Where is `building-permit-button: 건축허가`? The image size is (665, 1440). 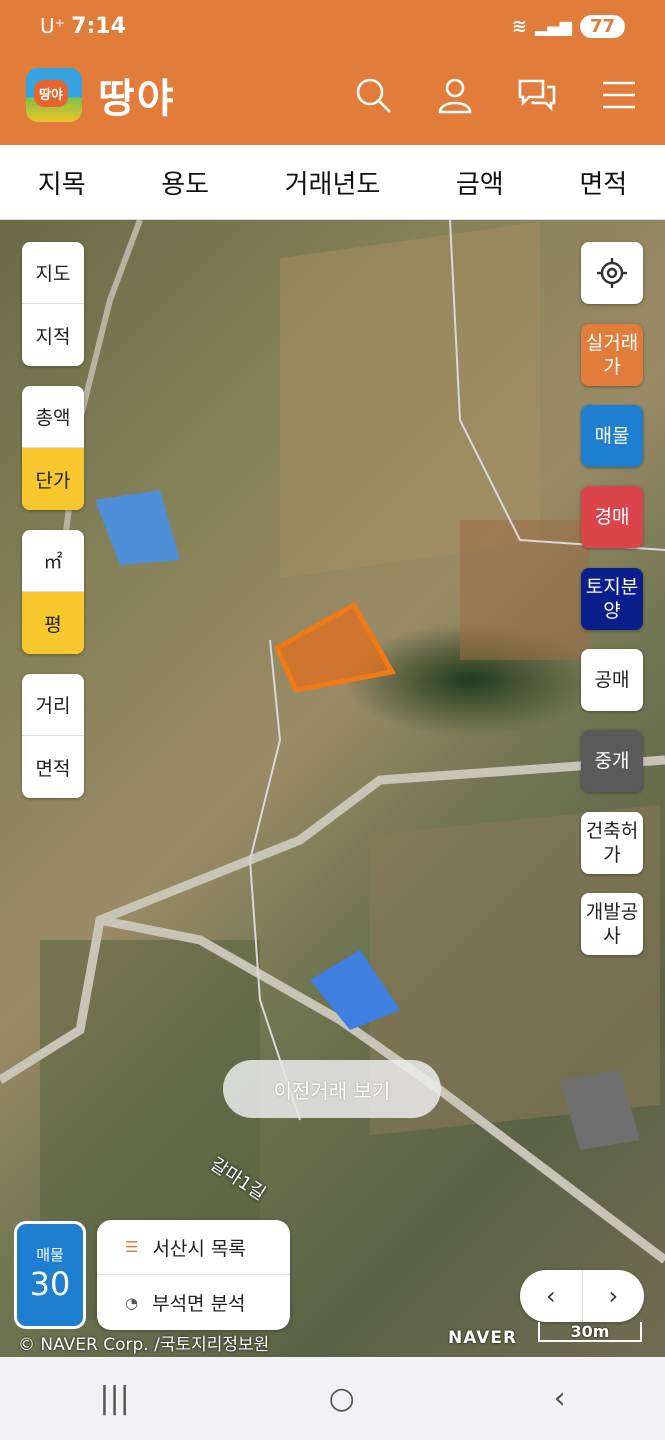 building-permit-button: 건축허가 is located at coordinates (612, 843).